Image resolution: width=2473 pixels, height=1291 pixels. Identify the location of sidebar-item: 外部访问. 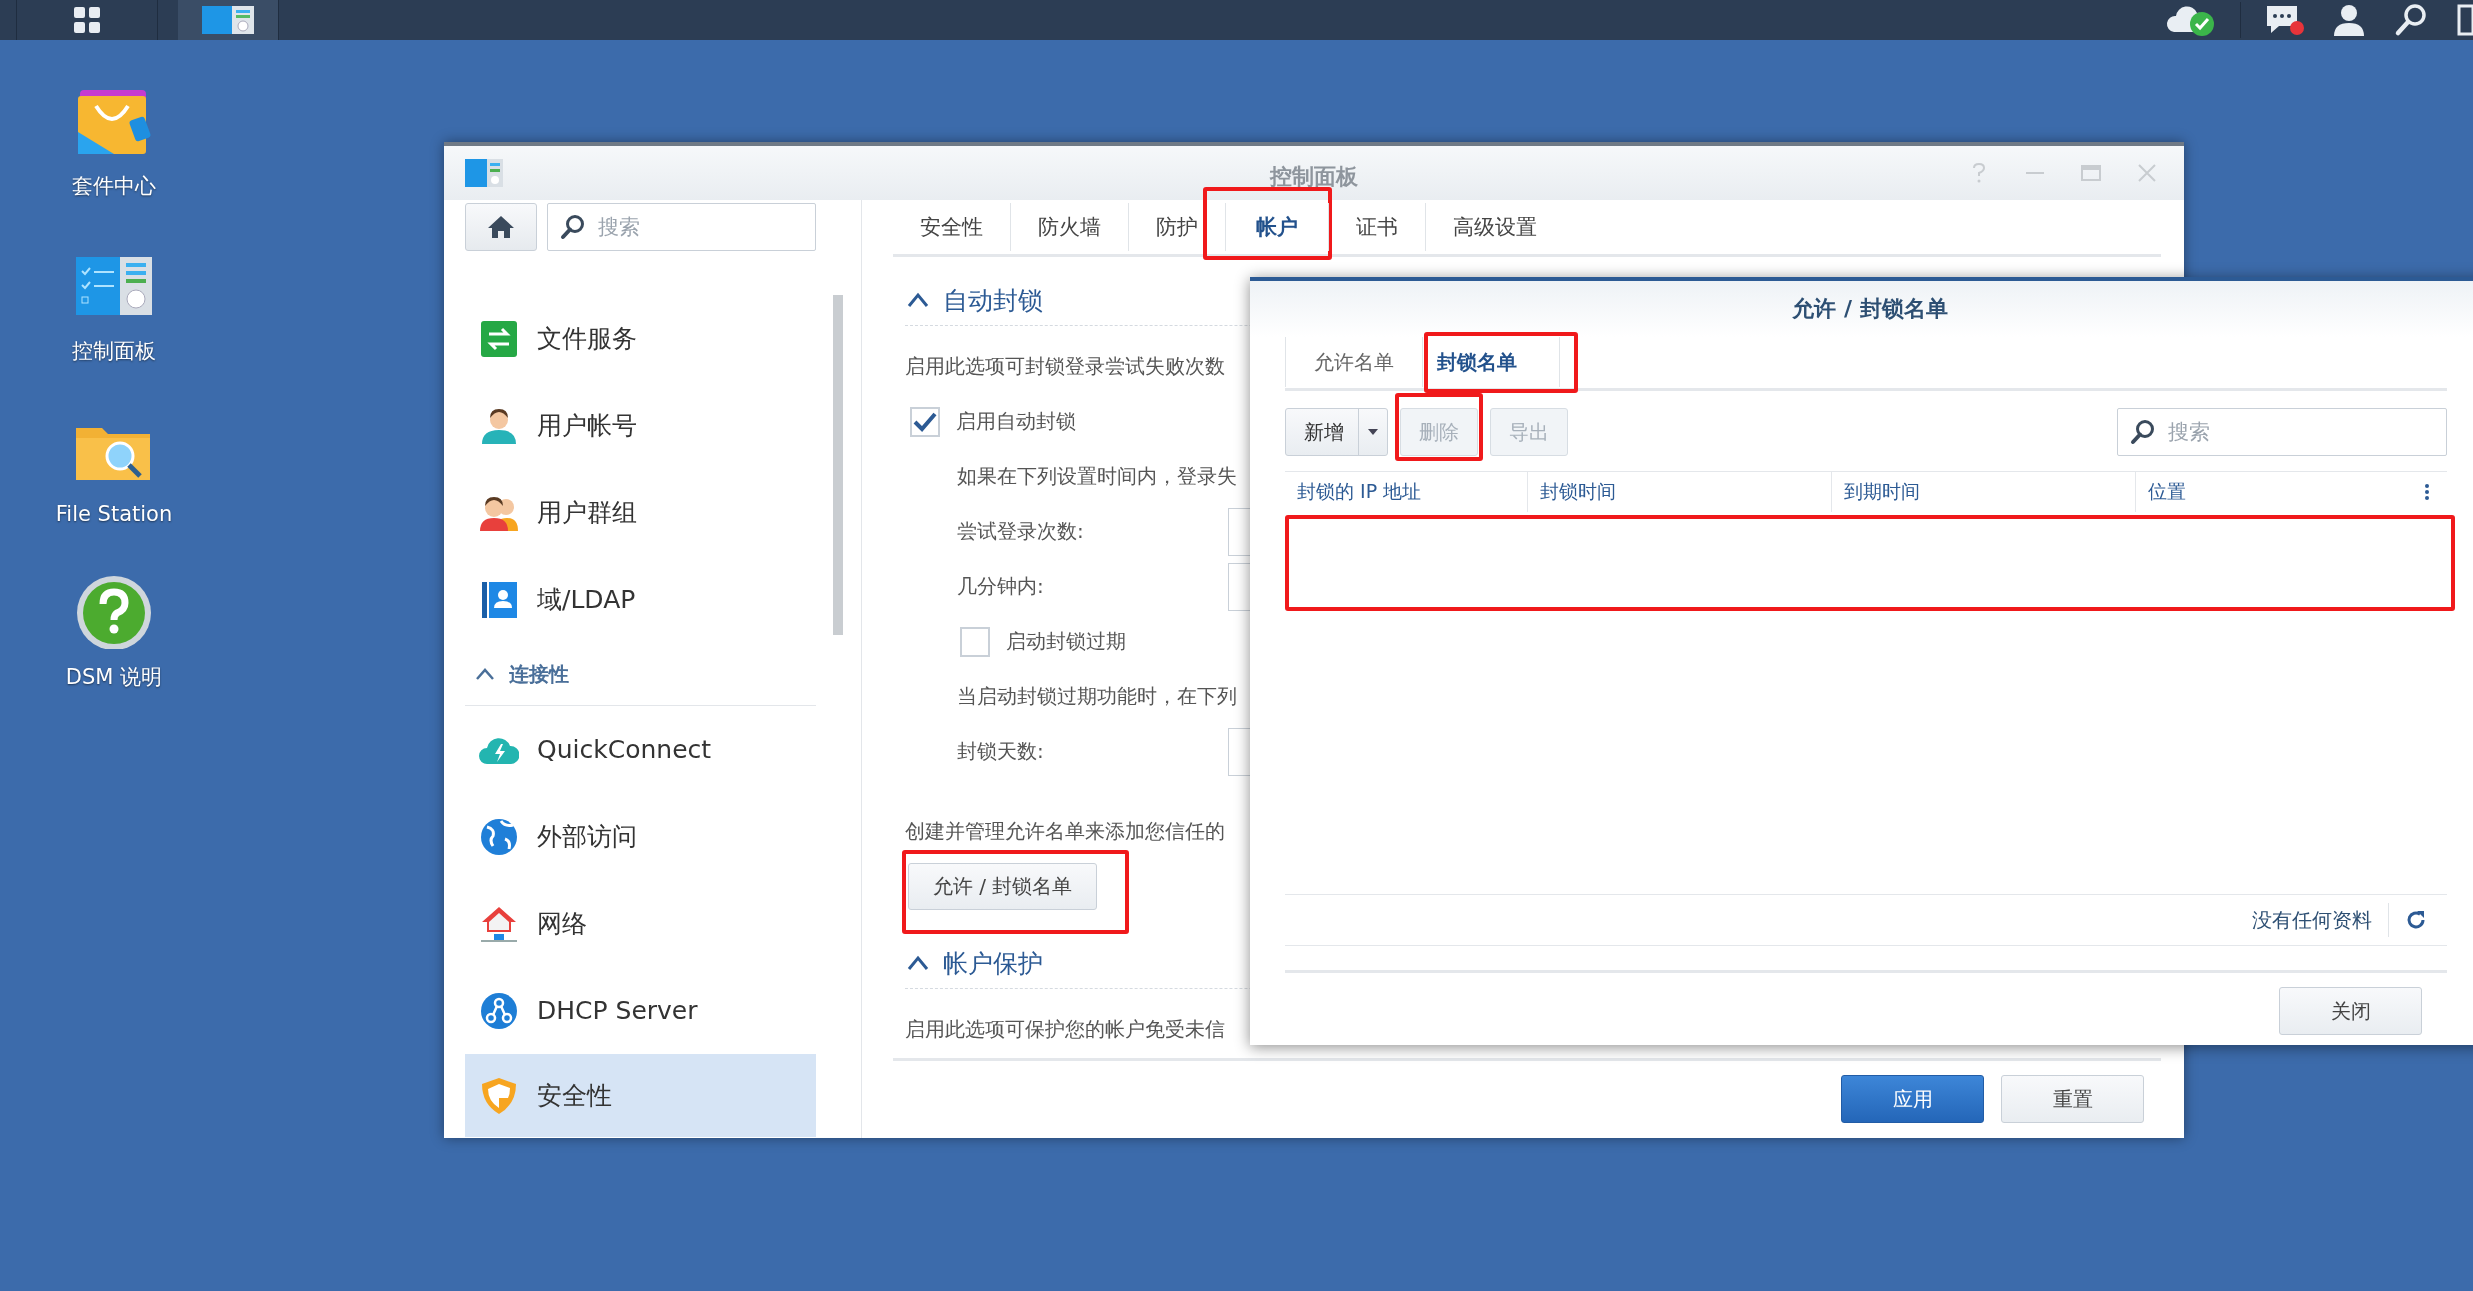
(640, 836).